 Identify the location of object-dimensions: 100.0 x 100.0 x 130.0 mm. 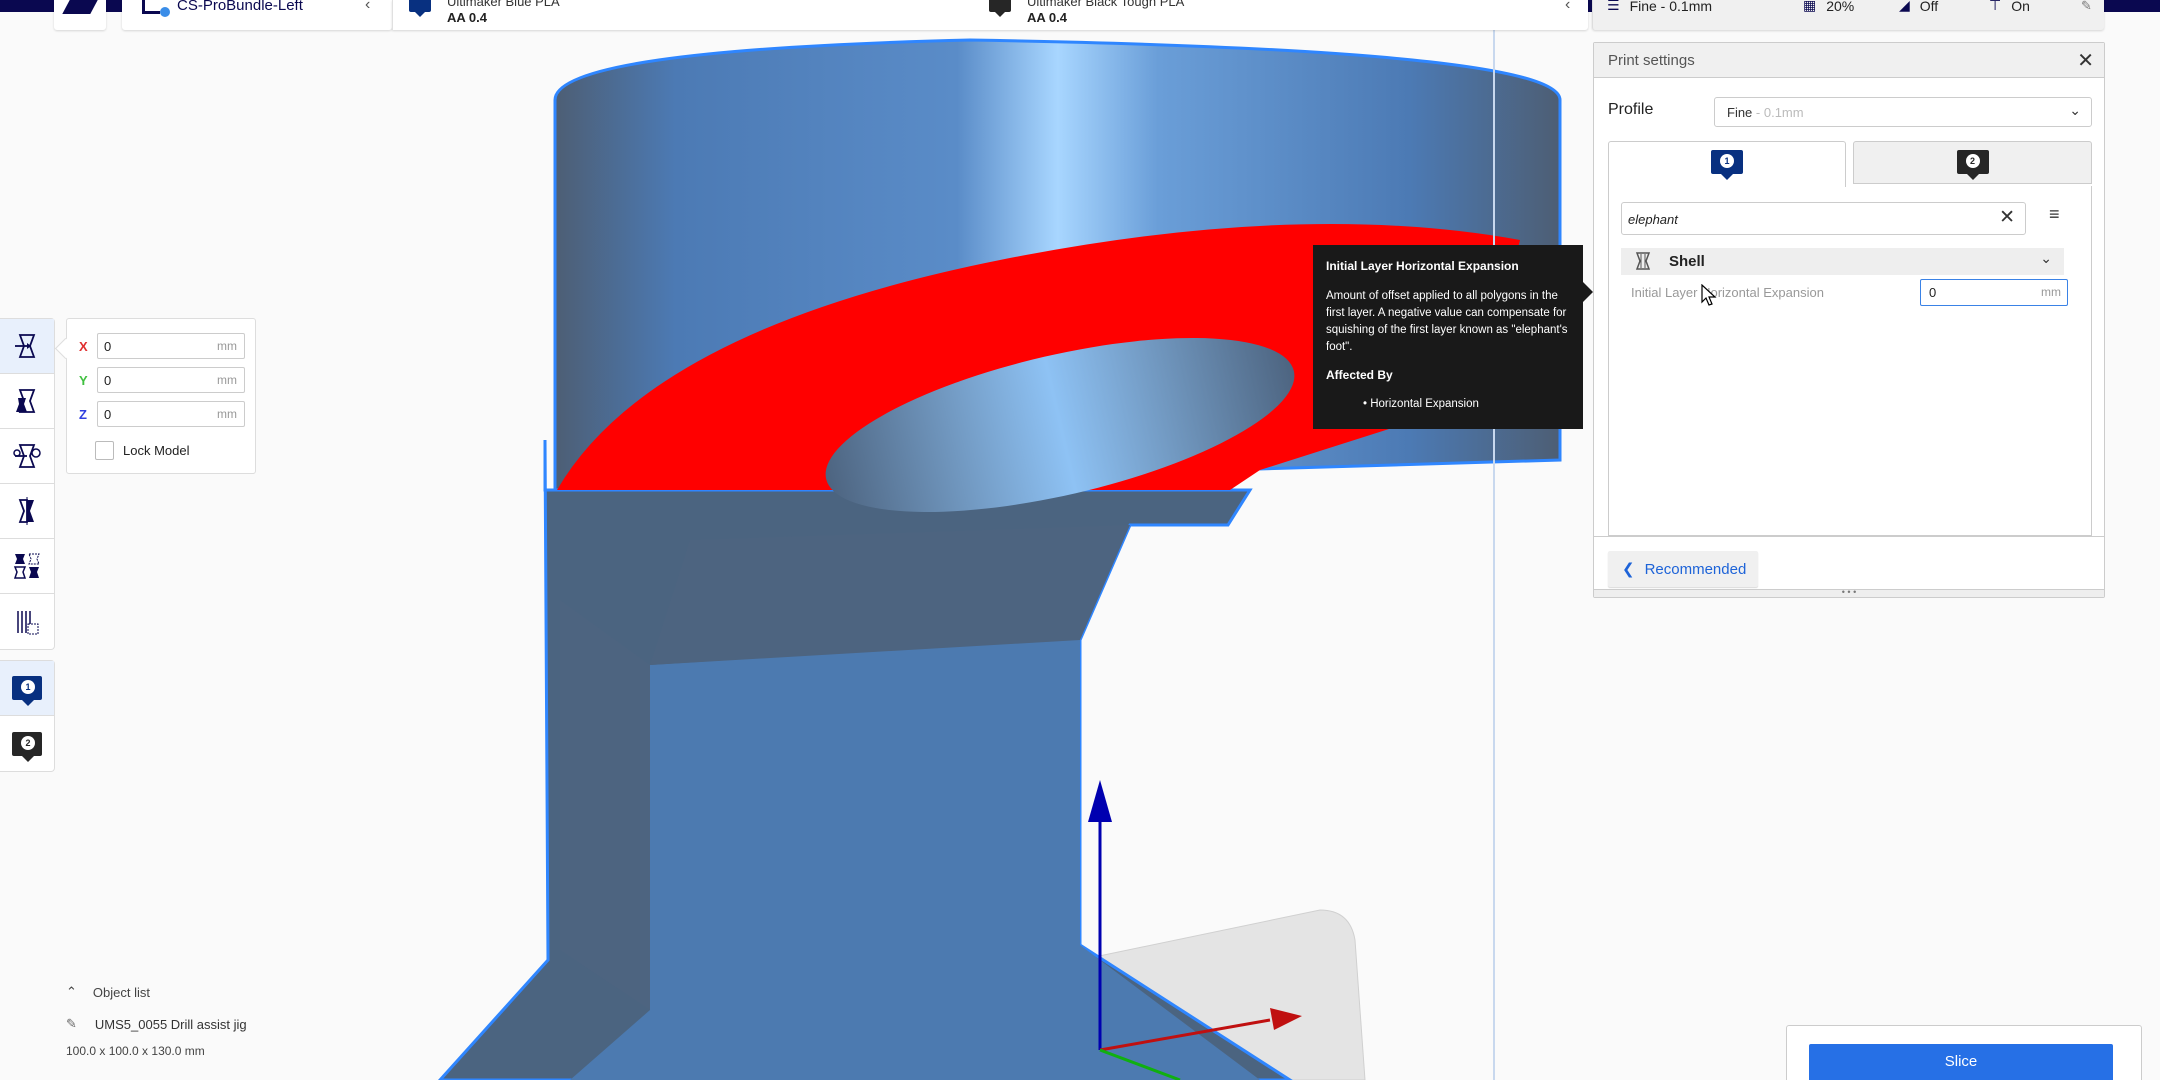
(135, 1051).